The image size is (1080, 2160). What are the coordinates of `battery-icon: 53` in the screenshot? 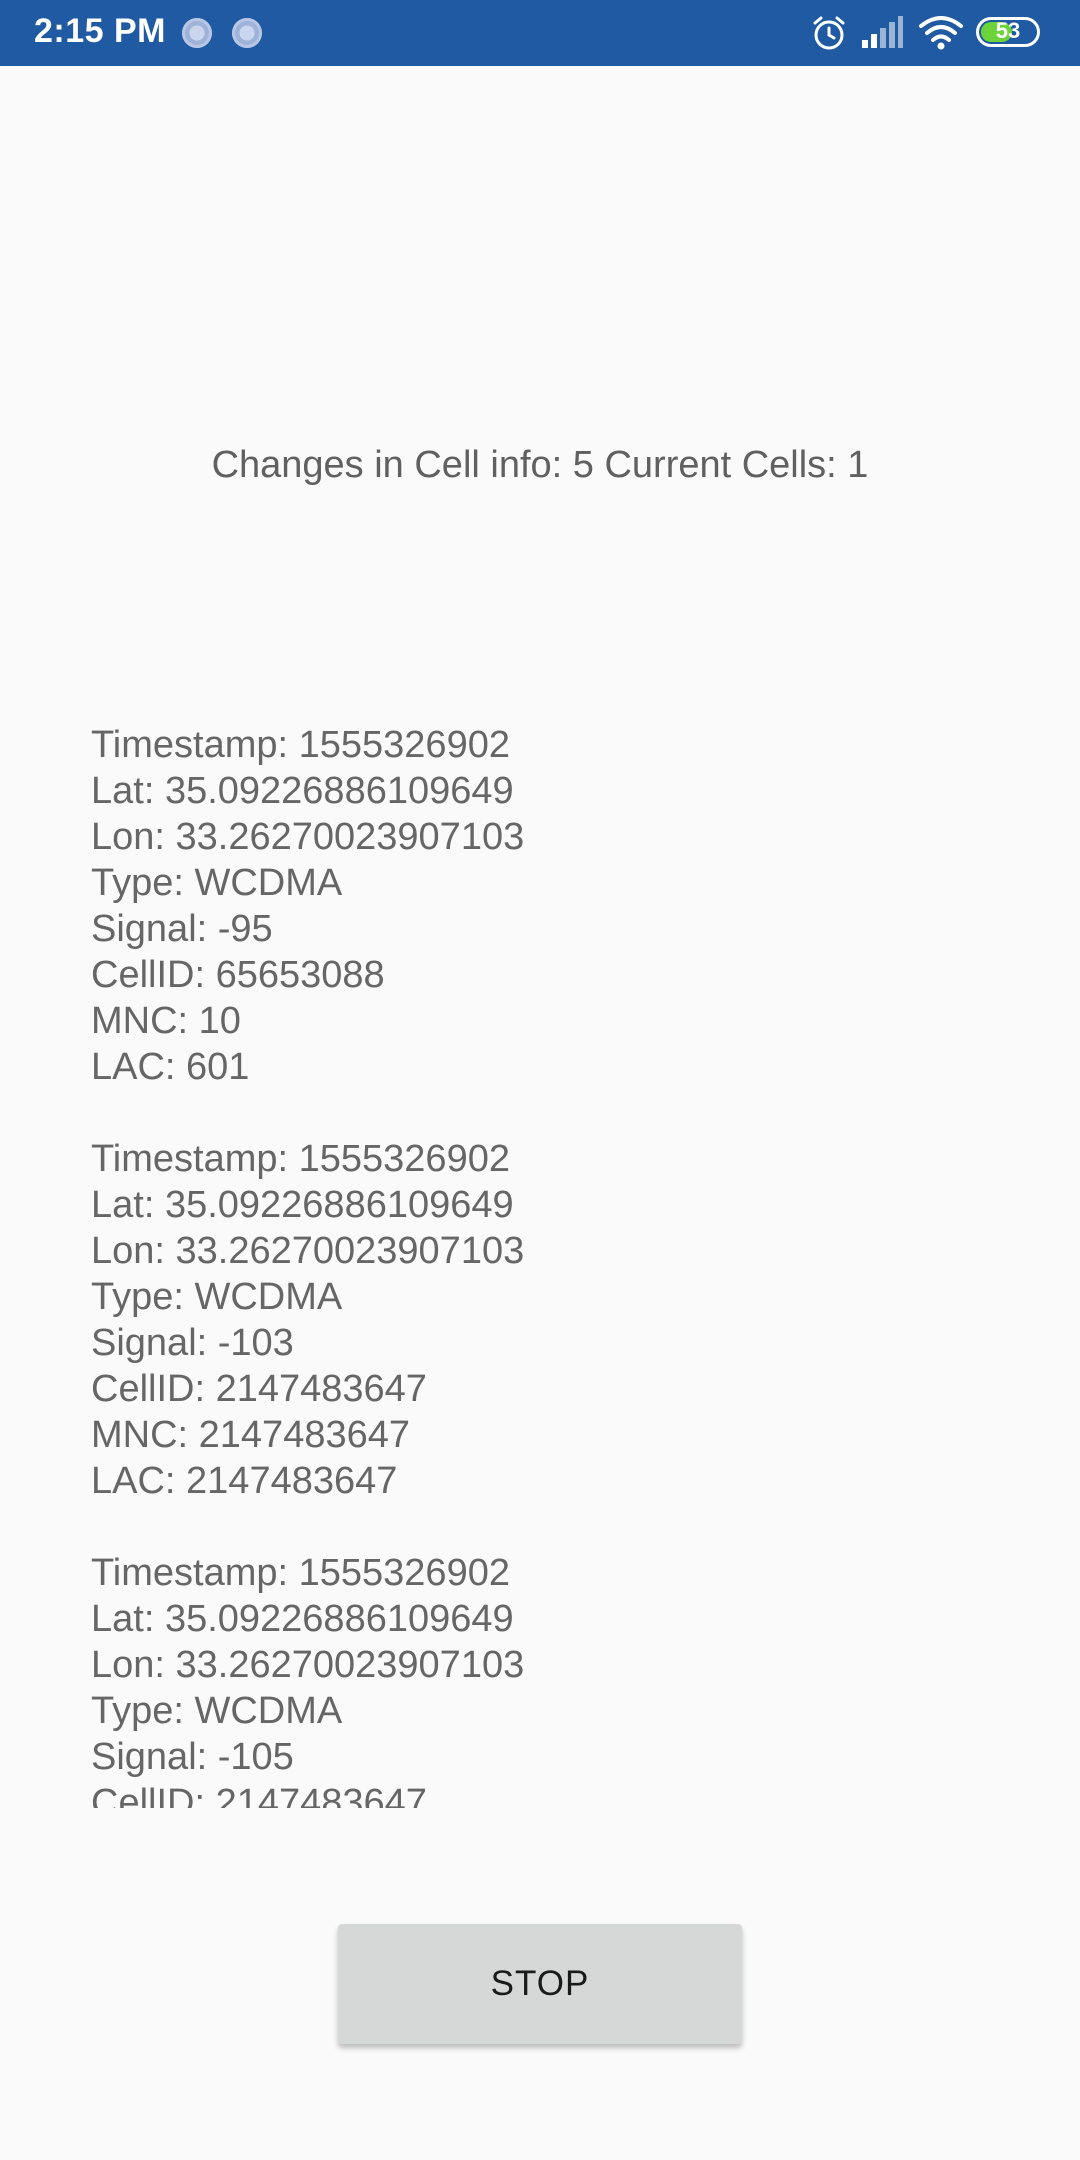 It's located at (1008, 32).